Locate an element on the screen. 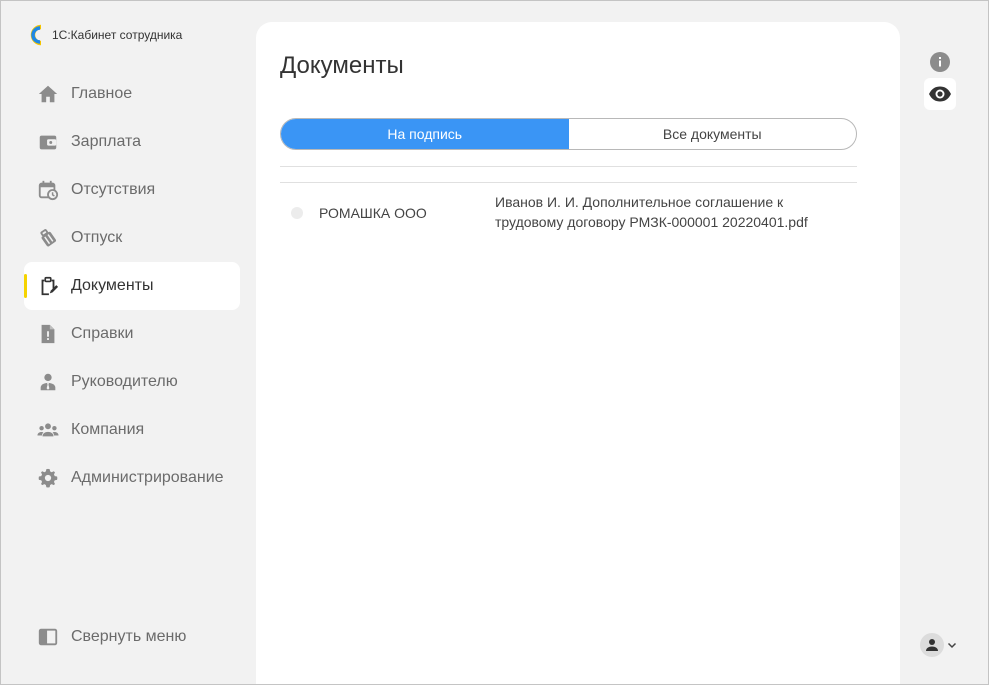 This screenshot has height=685, width=989. page-title: Документы is located at coordinates (342, 65).